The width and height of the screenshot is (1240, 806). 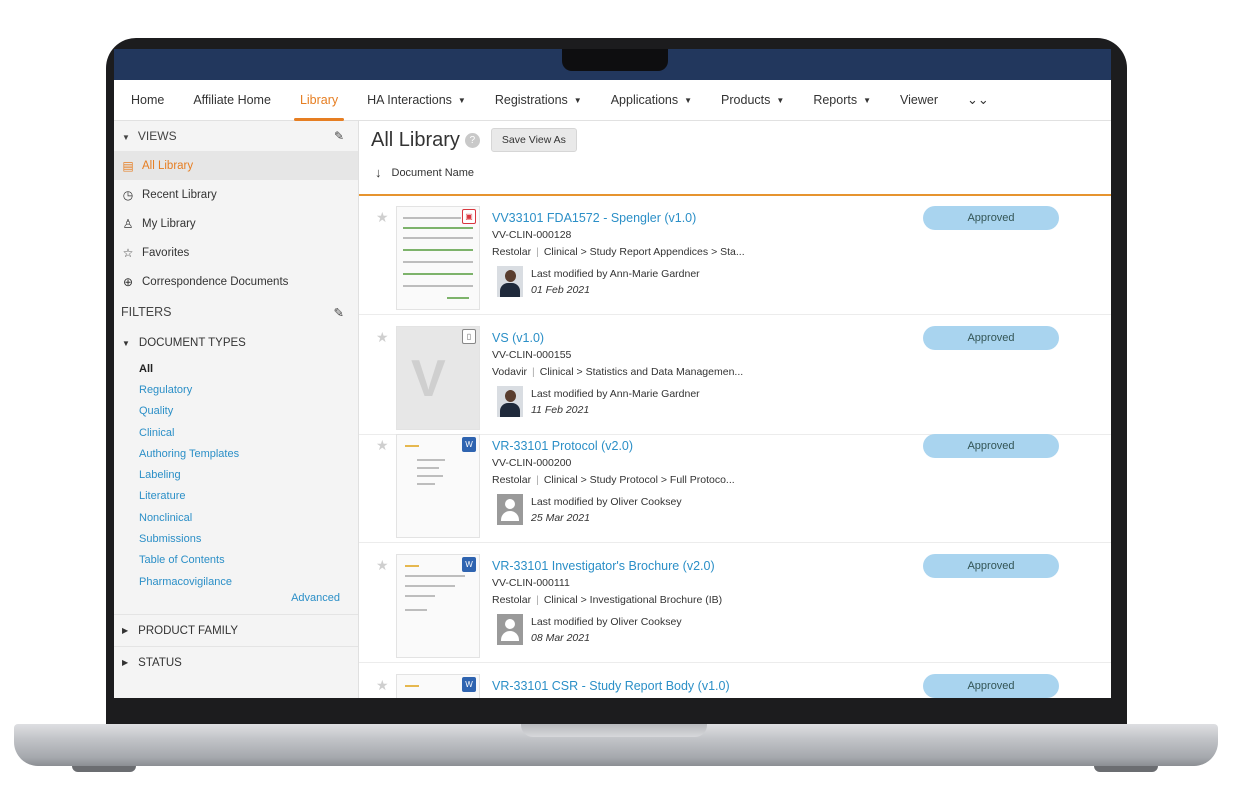 I want to click on filter-clinical: Clinical, so click(x=236, y=432).